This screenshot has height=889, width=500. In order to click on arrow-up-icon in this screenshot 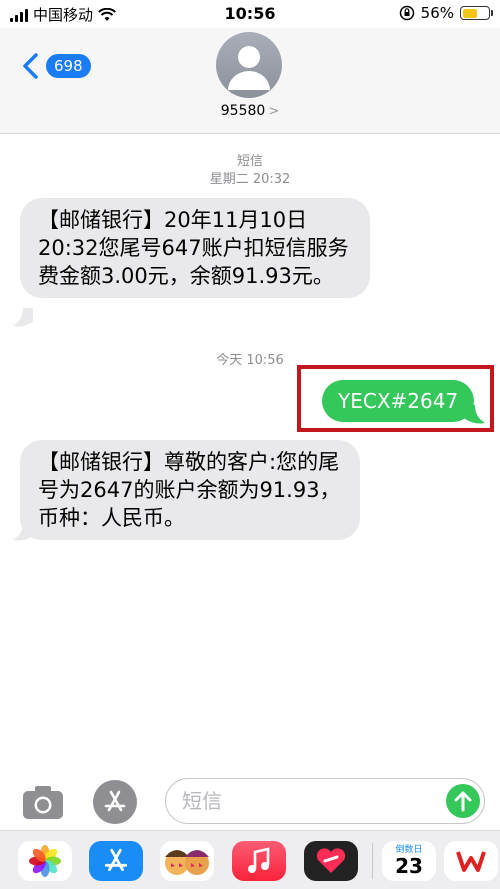, I will do `click(463, 801)`.